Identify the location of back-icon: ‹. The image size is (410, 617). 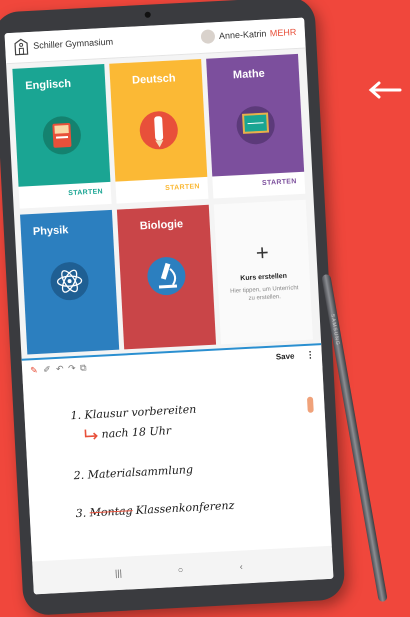
(241, 567).